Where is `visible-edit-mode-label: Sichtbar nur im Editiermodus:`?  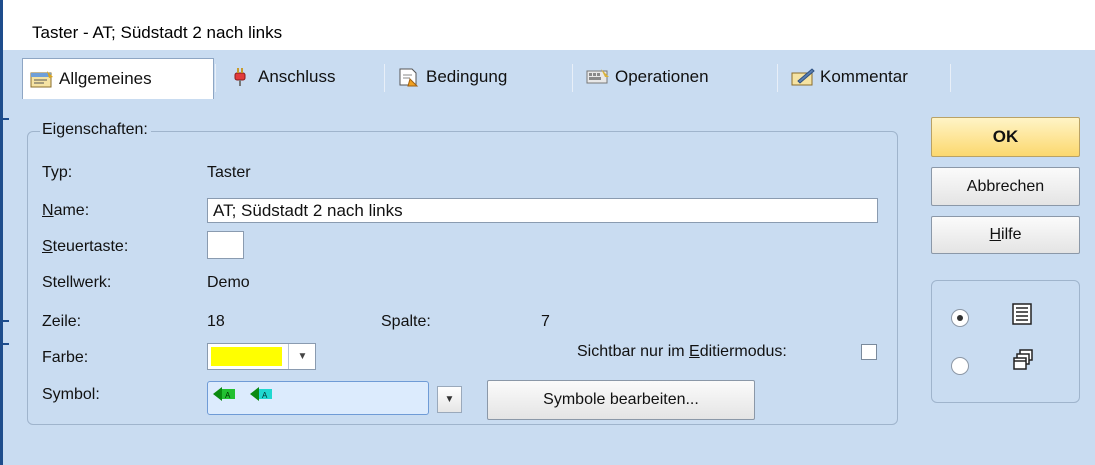
visible-edit-mode-label: Sichtbar nur im Editiermodus: is located at coordinates (682, 352).